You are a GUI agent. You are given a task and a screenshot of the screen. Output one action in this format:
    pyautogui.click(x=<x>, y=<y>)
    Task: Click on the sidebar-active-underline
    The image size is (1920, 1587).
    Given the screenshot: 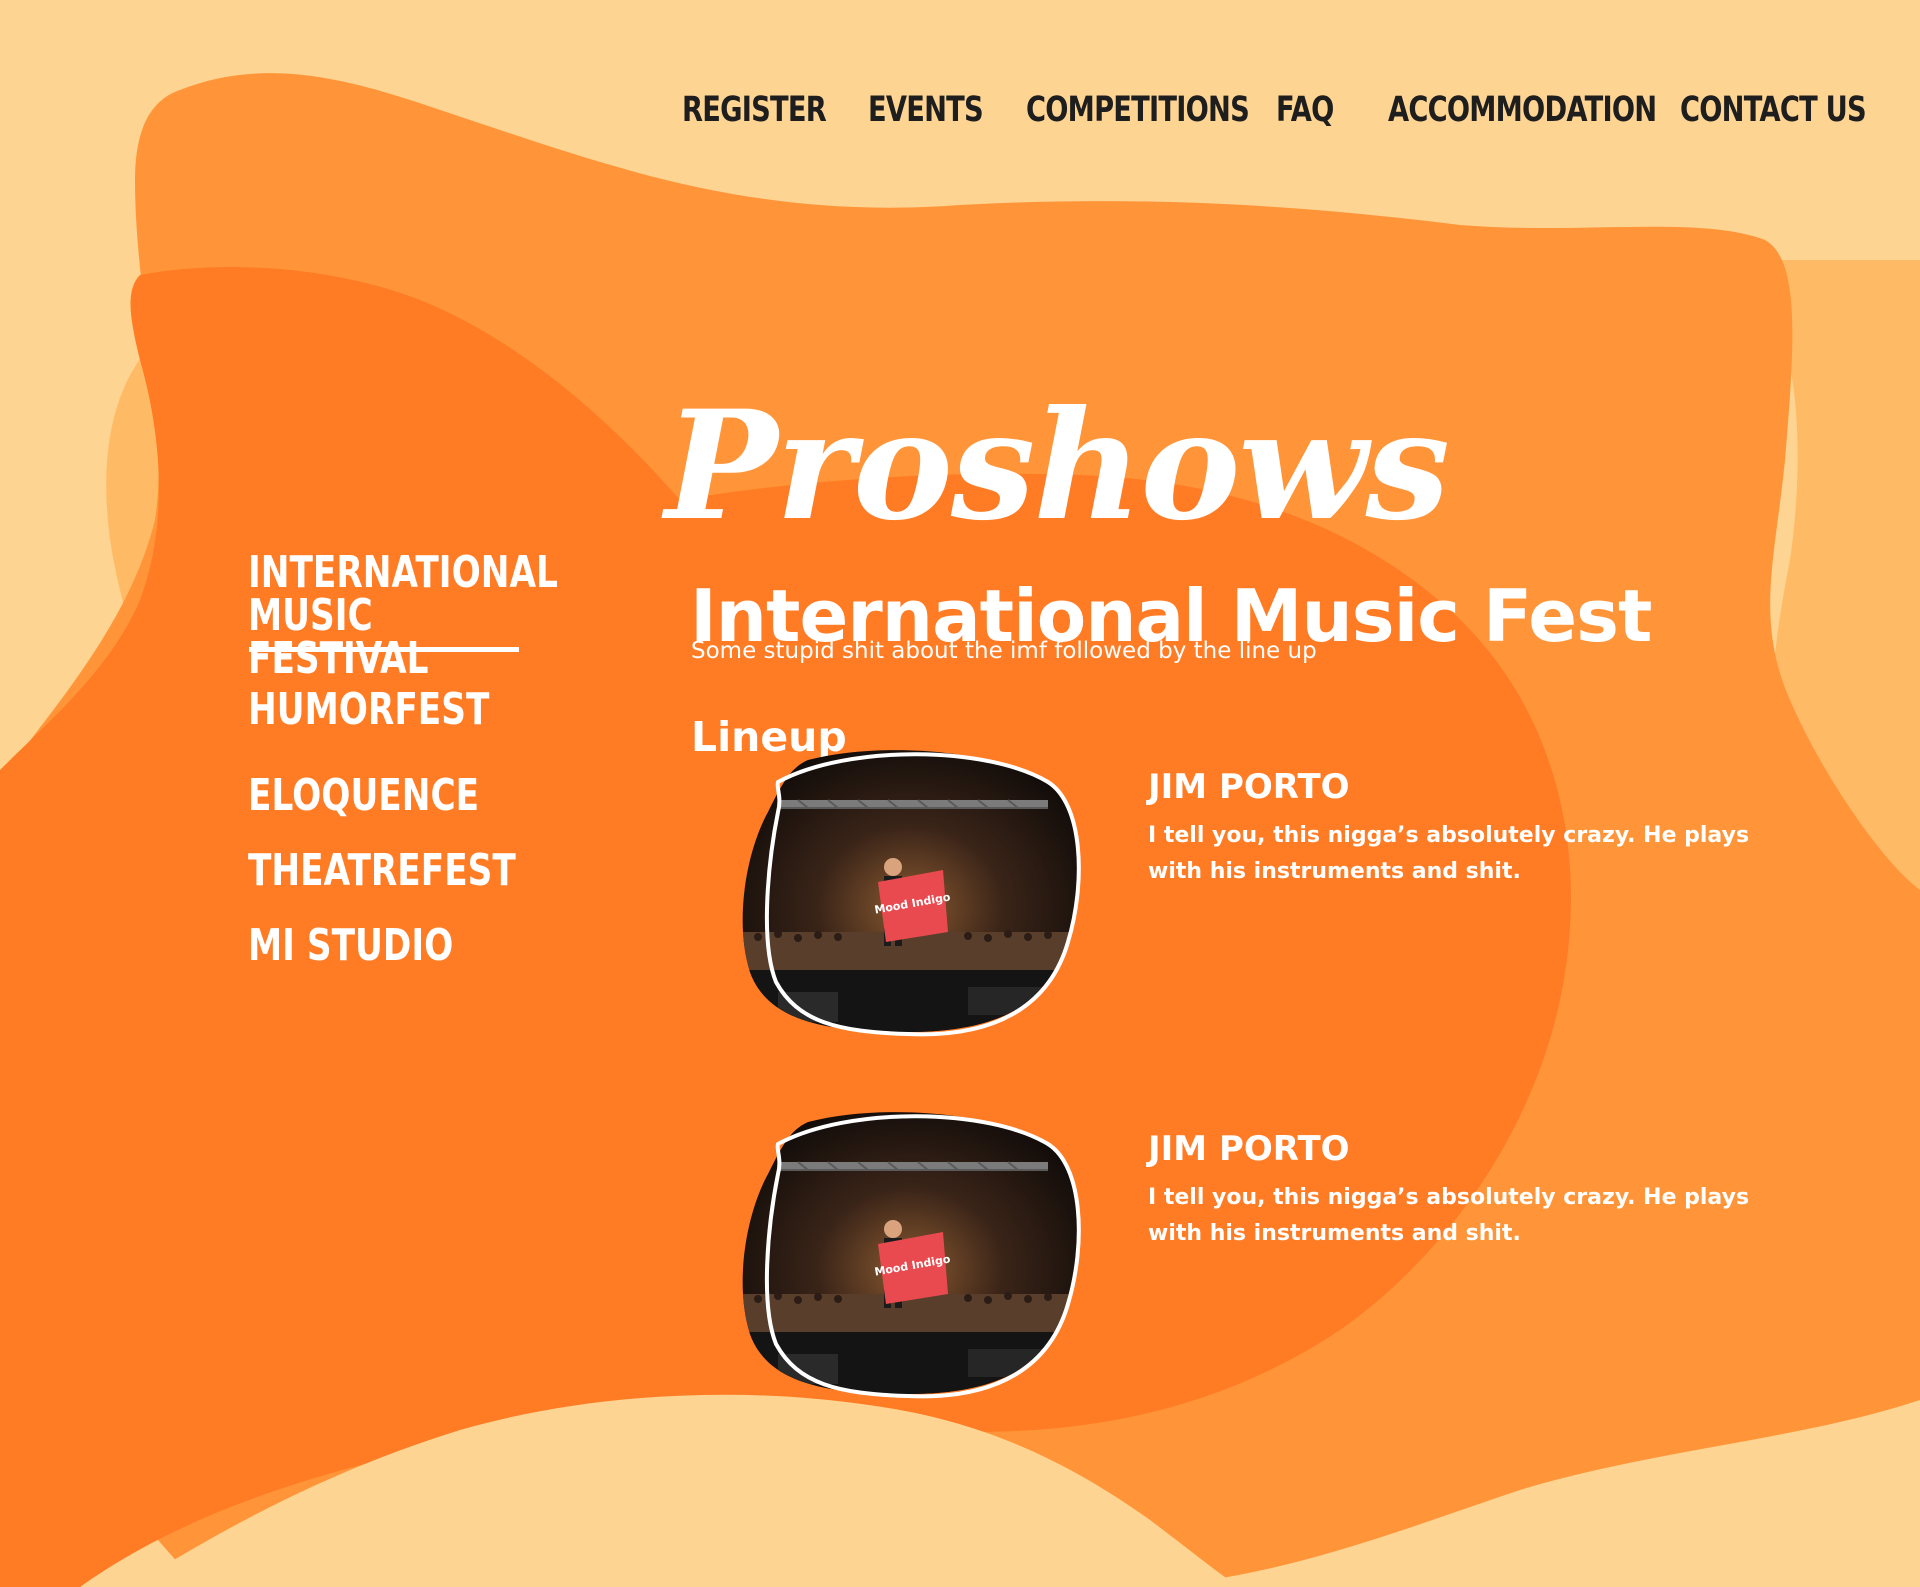 What is the action you would take?
    pyautogui.click(x=384, y=649)
    